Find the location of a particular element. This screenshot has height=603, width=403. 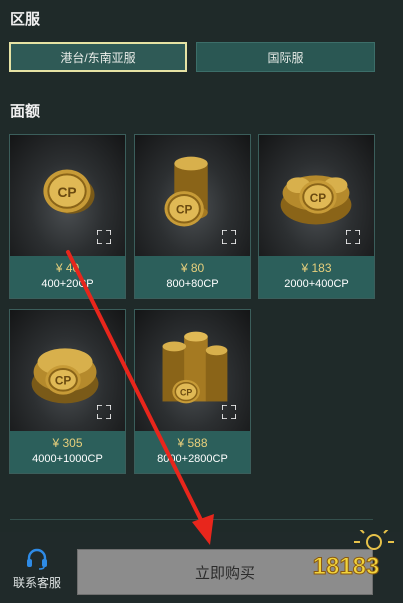

customer-service-button: 联系客服 is located at coordinates (37, 569).